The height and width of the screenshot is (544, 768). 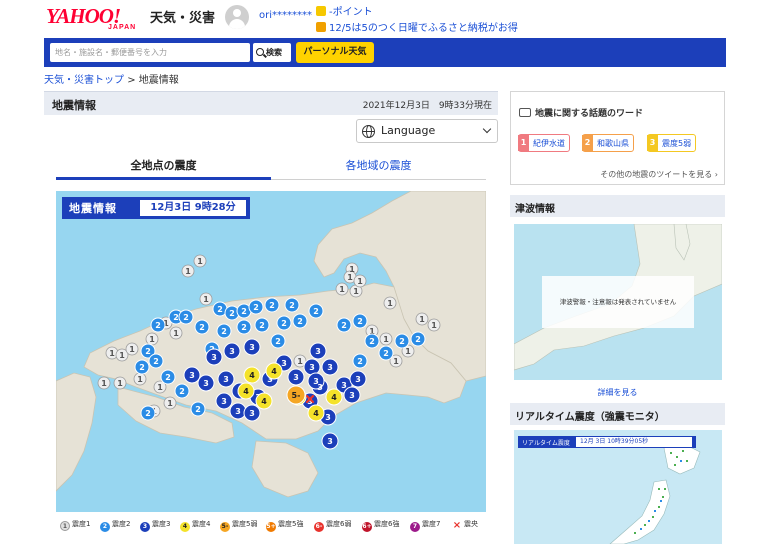 I want to click on language-select: Language, so click(x=427, y=131).